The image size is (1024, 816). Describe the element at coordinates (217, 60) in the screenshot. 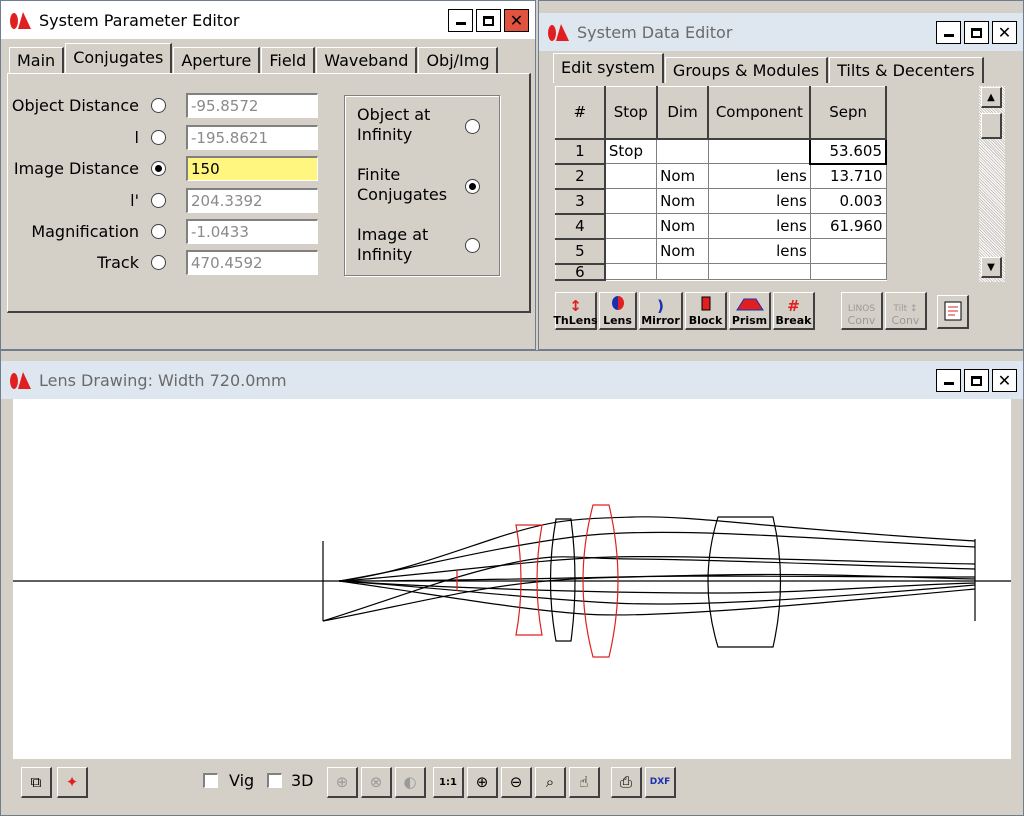

I see `tab-aperture: Aperture` at that location.